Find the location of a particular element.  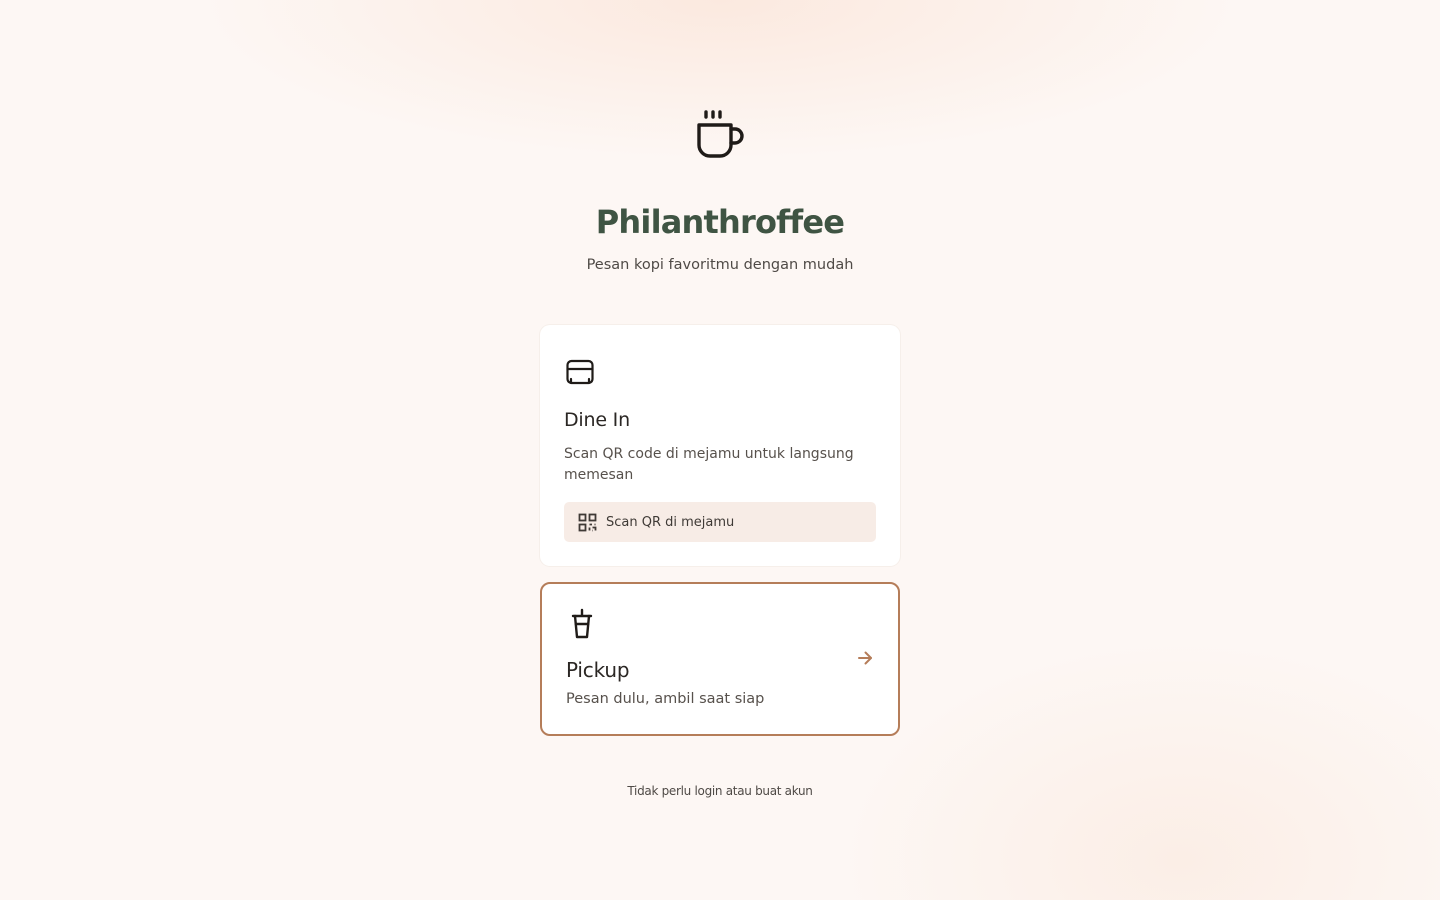

brand-tagline: Pesan kopi favoritmu dengan mudah is located at coordinates (720, 265).